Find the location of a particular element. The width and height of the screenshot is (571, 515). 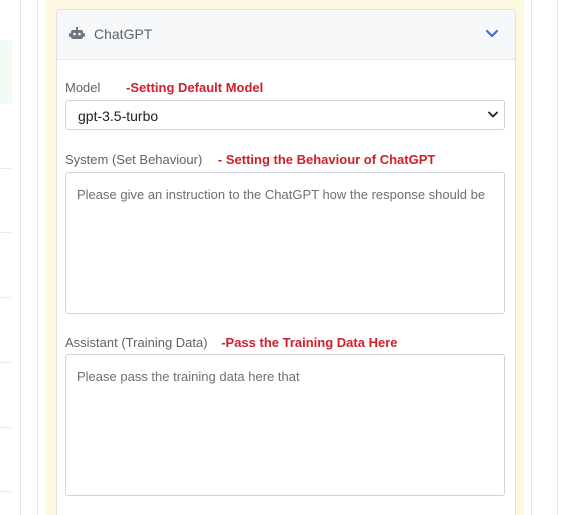

robot-icon is located at coordinates (77, 33).